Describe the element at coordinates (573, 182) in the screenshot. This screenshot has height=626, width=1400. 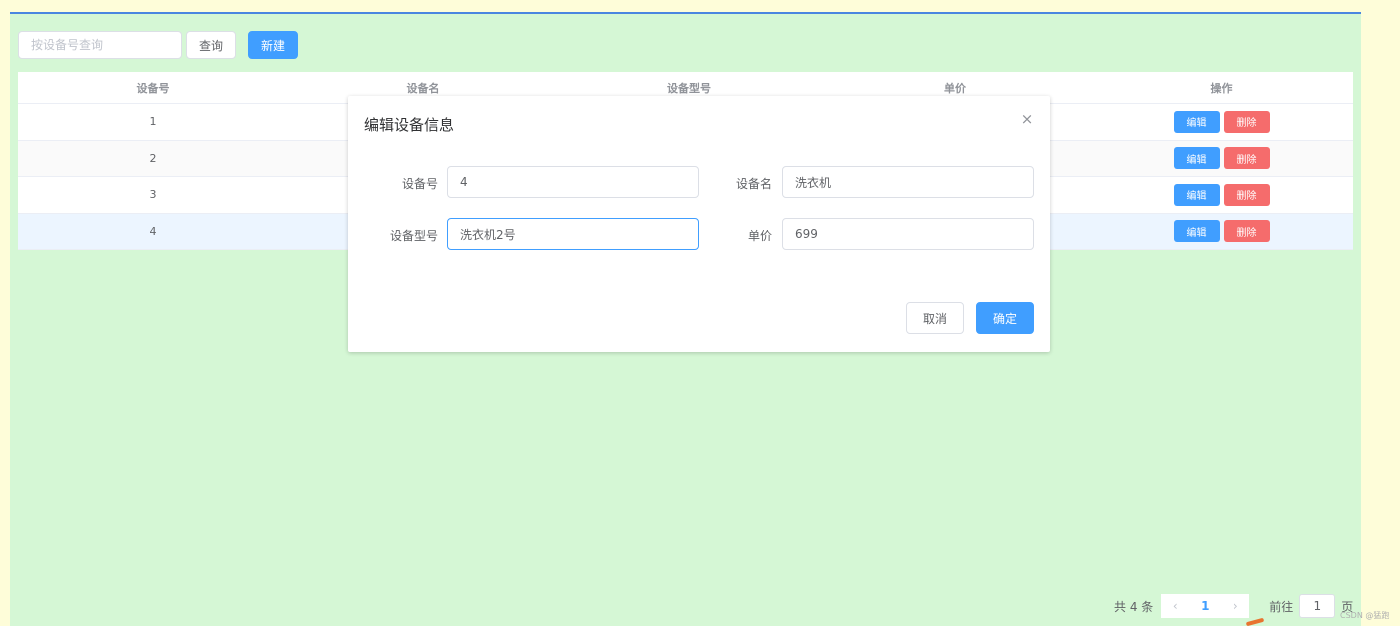
I see `device-id-field` at that location.